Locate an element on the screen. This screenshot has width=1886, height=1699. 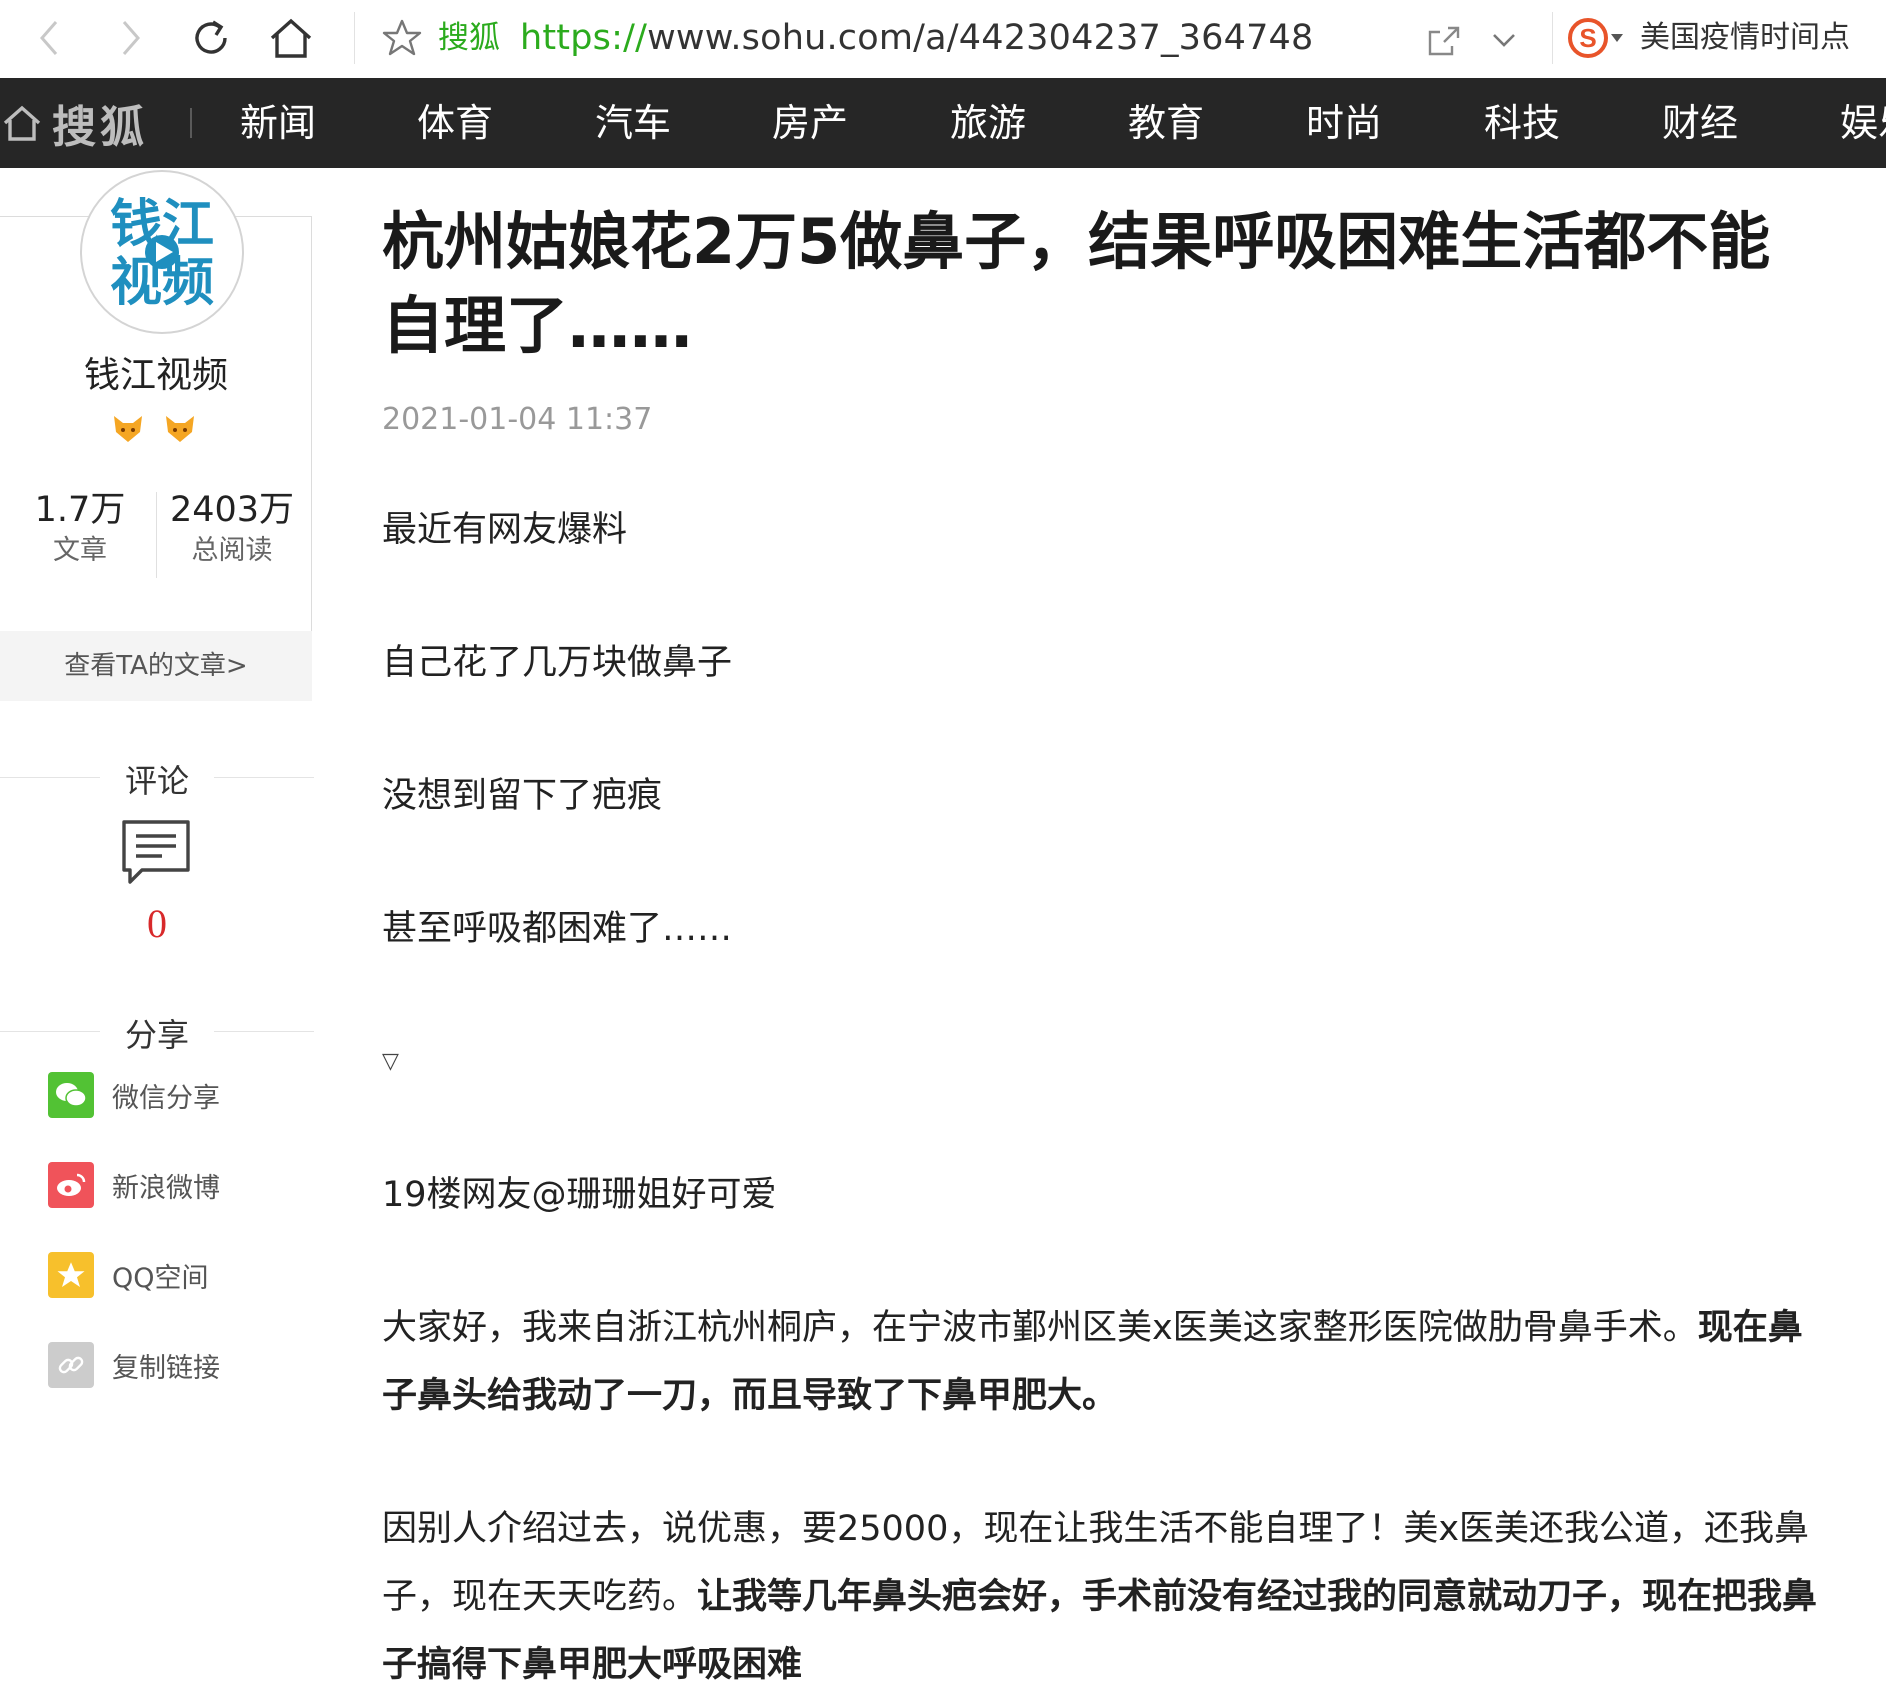
share-label: 新浪微博 is located at coordinates (166, 1188).